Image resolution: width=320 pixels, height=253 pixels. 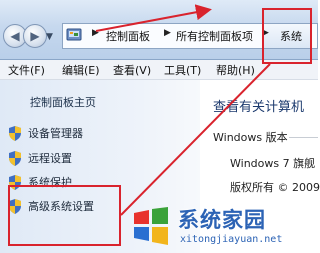 I want to click on annotation-box-advanced-settings, so click(x=64, y=215).